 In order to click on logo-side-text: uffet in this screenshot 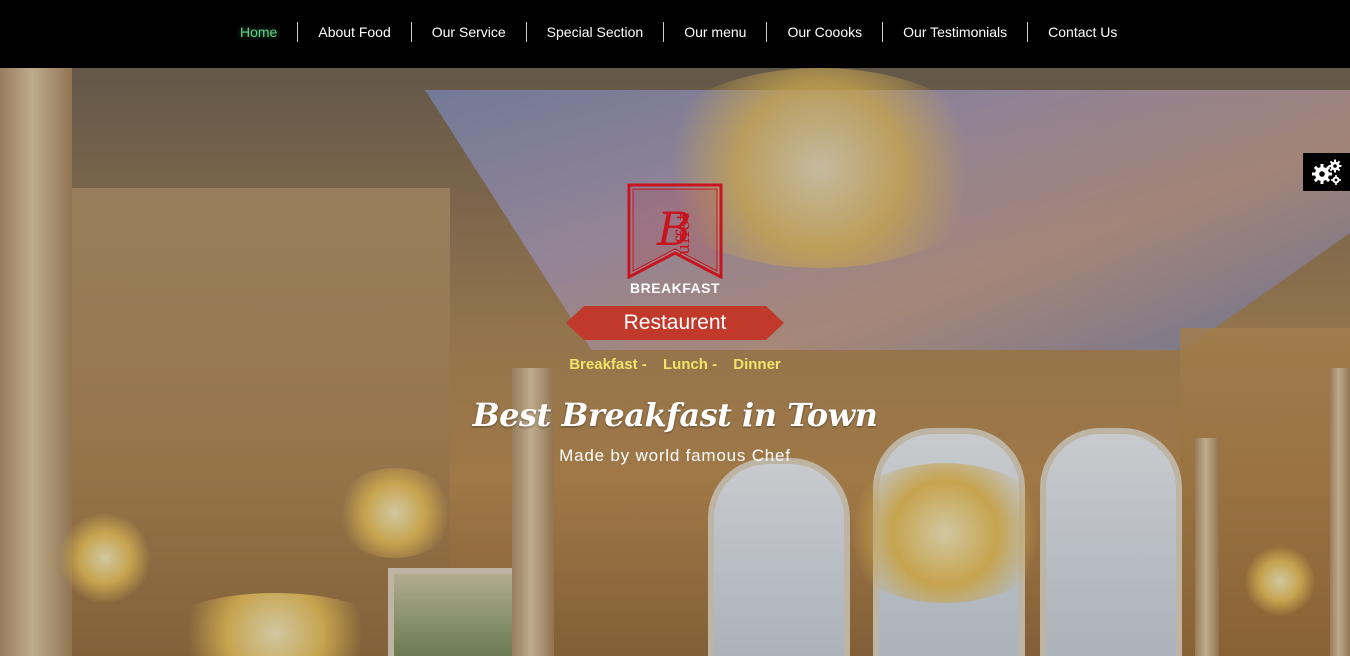, I will do `click(683, 233)`.